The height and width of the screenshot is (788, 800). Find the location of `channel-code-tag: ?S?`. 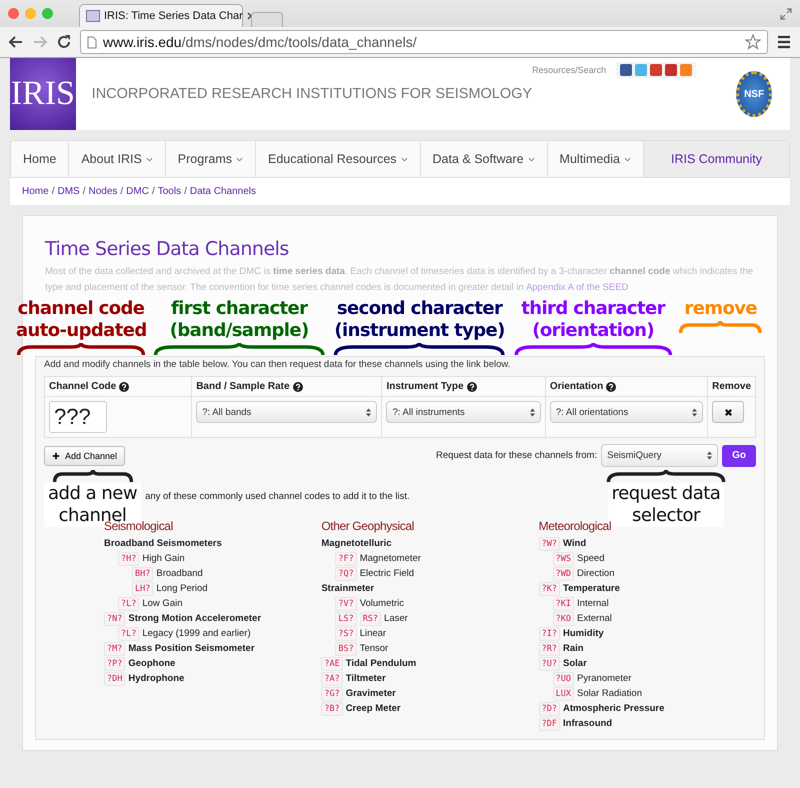

channel-code-tag: ?S? is located at coordinates (346, 633).